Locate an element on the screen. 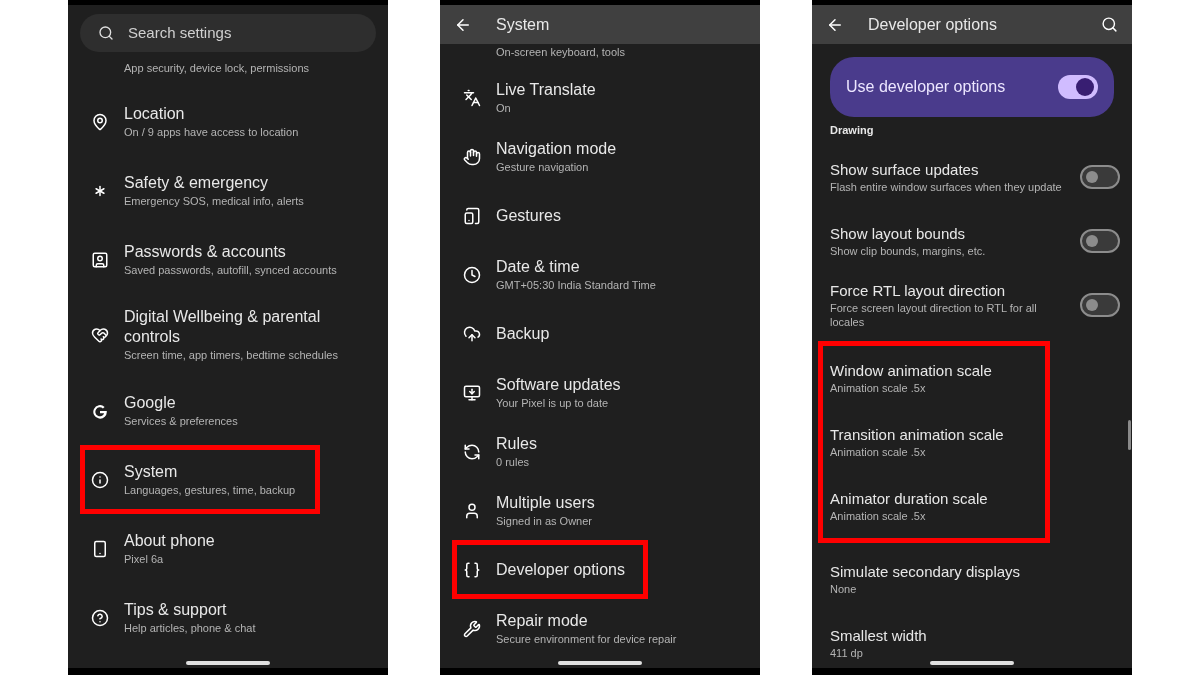  phone-gesture-icon is located at coordinates (472, 215).